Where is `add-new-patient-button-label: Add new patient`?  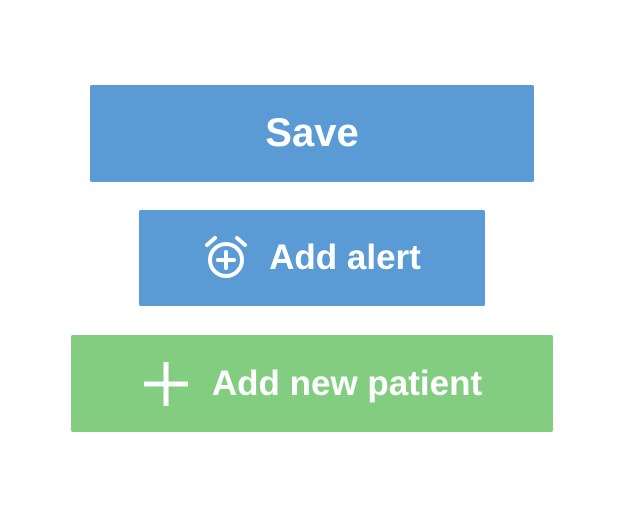 add-new-patient-button-label: Add new patient is located at coordinates (347, 383).